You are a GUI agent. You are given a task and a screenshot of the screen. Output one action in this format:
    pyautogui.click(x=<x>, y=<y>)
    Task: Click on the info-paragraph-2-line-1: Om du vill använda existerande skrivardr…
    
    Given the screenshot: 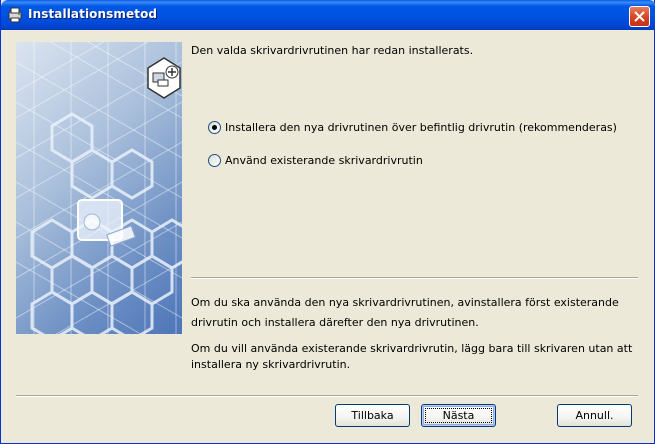 What is the action you would take?
    pyautogui.click(x=412, y=348)
    